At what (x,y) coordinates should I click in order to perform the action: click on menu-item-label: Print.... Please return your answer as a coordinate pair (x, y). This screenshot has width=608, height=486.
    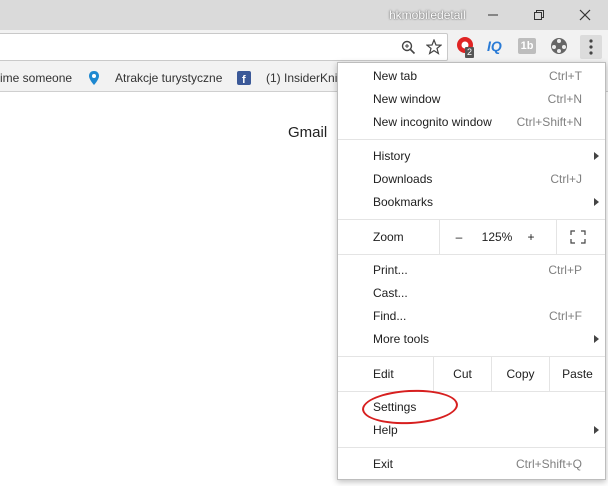
    Looking at the image, I should click on (390, 270).